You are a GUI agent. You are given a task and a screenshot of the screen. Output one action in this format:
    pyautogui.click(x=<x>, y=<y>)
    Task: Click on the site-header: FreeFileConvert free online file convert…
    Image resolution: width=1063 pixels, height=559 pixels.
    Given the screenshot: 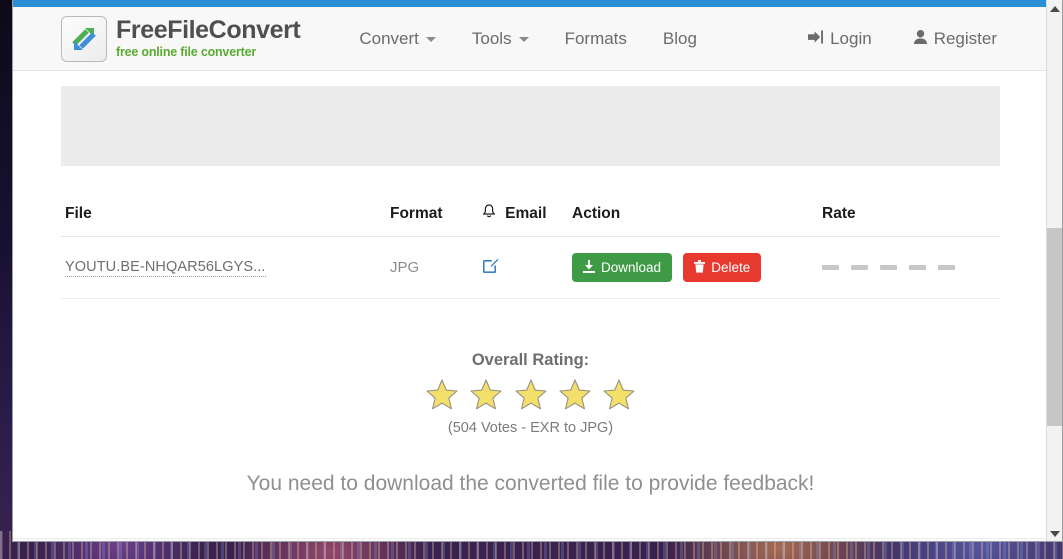 What is the action you would take?
    pyautogui.click(x=530, y=39)
    